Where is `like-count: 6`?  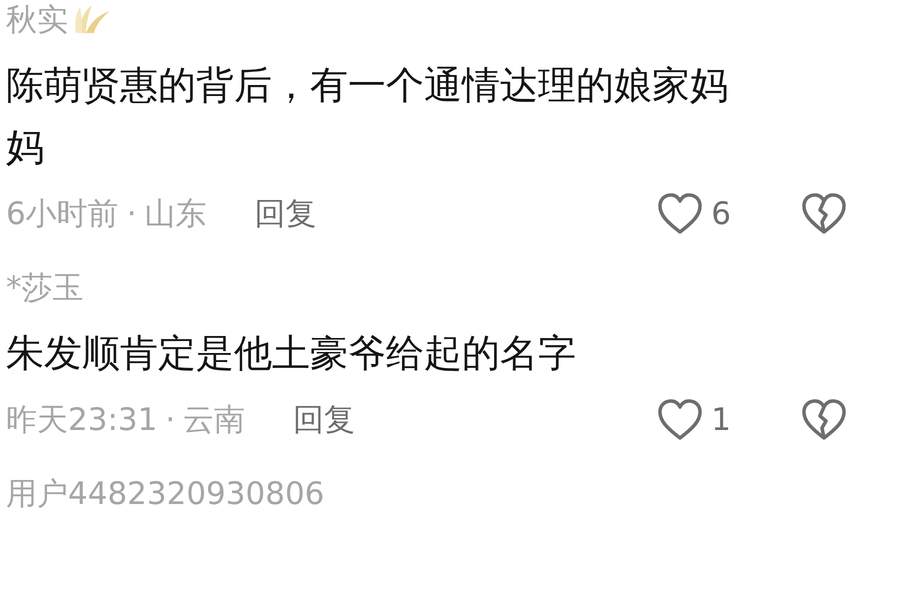 like-count: 6 is located at coordinates (721, 214).